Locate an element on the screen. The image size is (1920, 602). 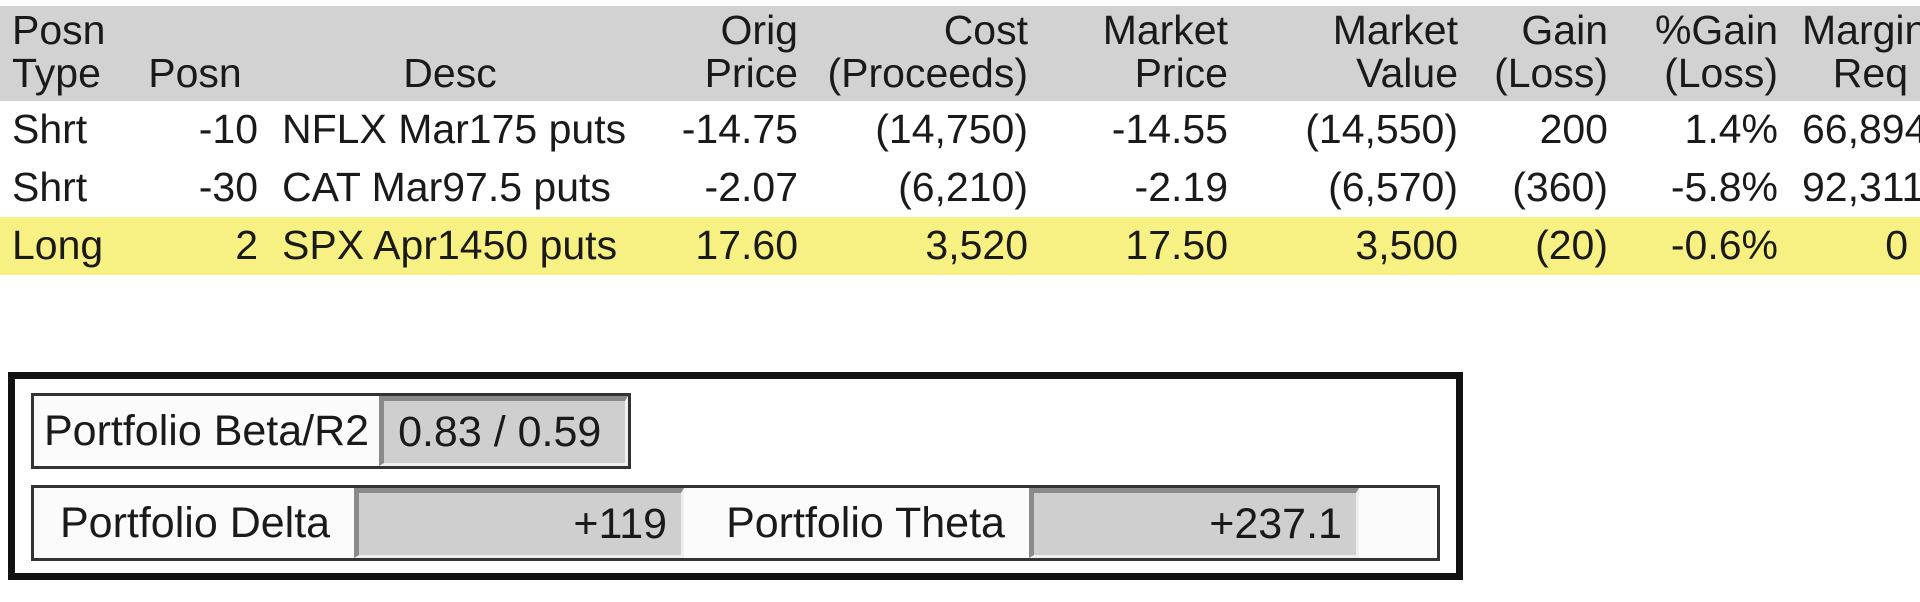
cell-mkt_value: (14,550) is located at coordinates (1381, 129).